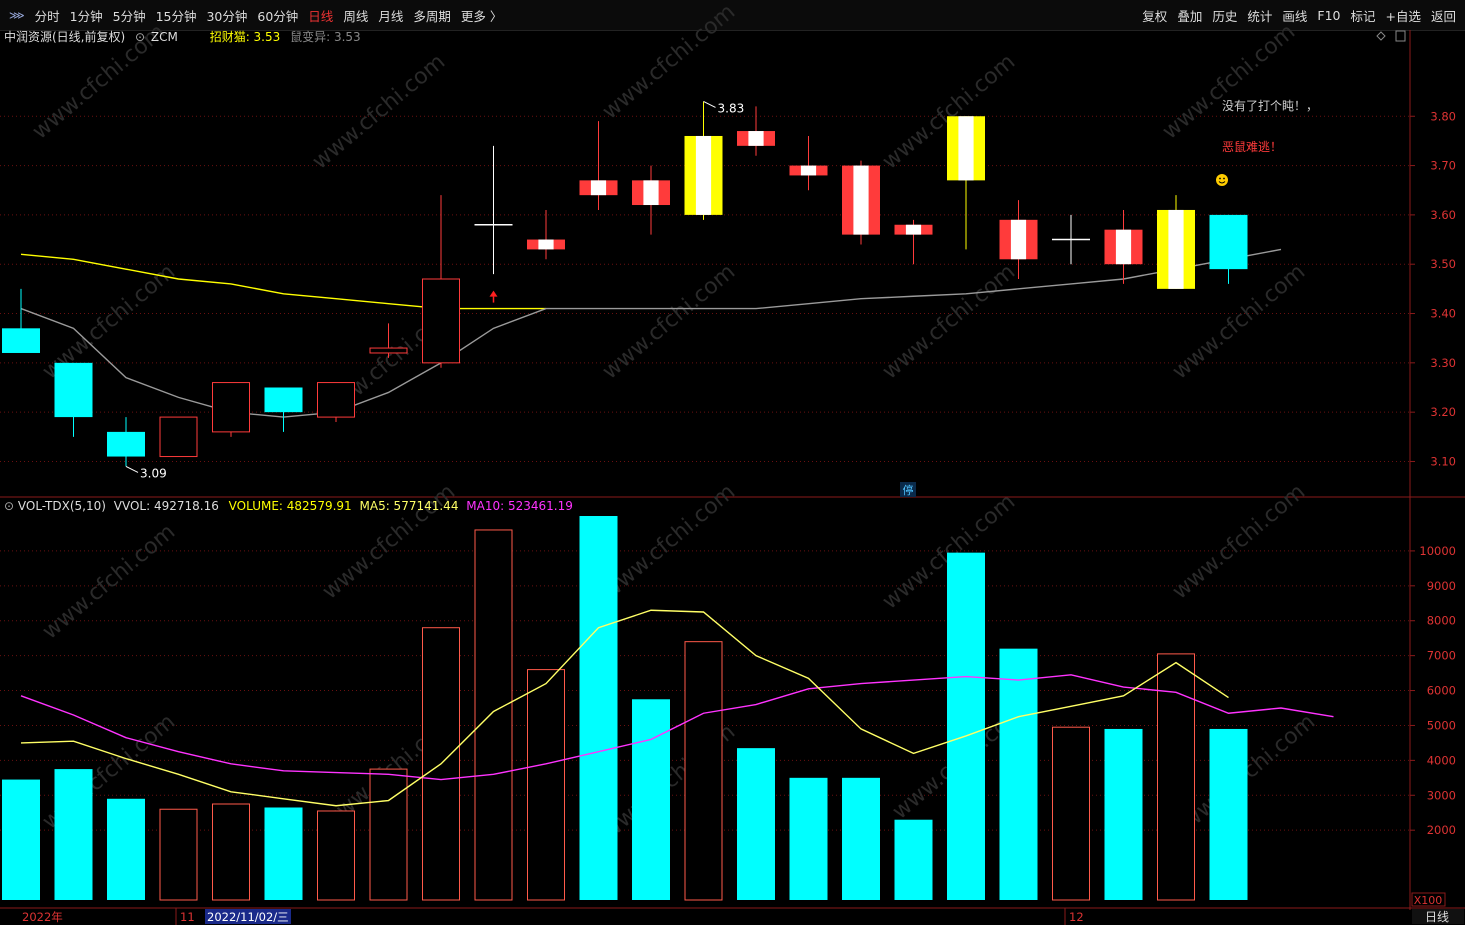 The image size is (1465, 925). I want to click on mid-marker-label: 停, so click(908, 490).